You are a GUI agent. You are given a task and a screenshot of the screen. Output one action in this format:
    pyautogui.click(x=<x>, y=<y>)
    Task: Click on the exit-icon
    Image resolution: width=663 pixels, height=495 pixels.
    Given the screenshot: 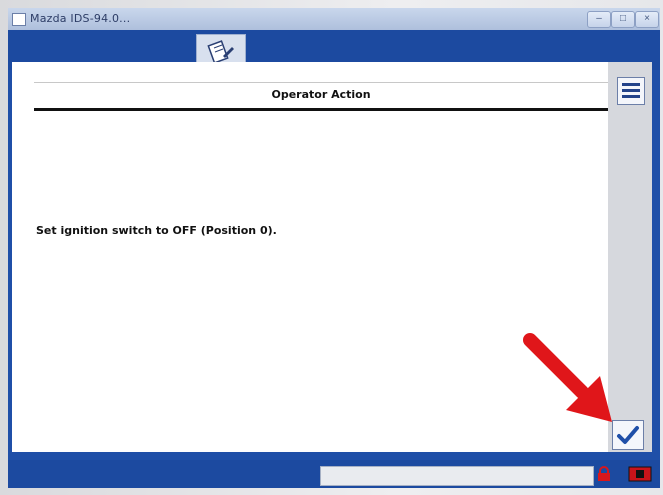 What is the action you would take?
    pyautogui.click(x=640, y=474)
    